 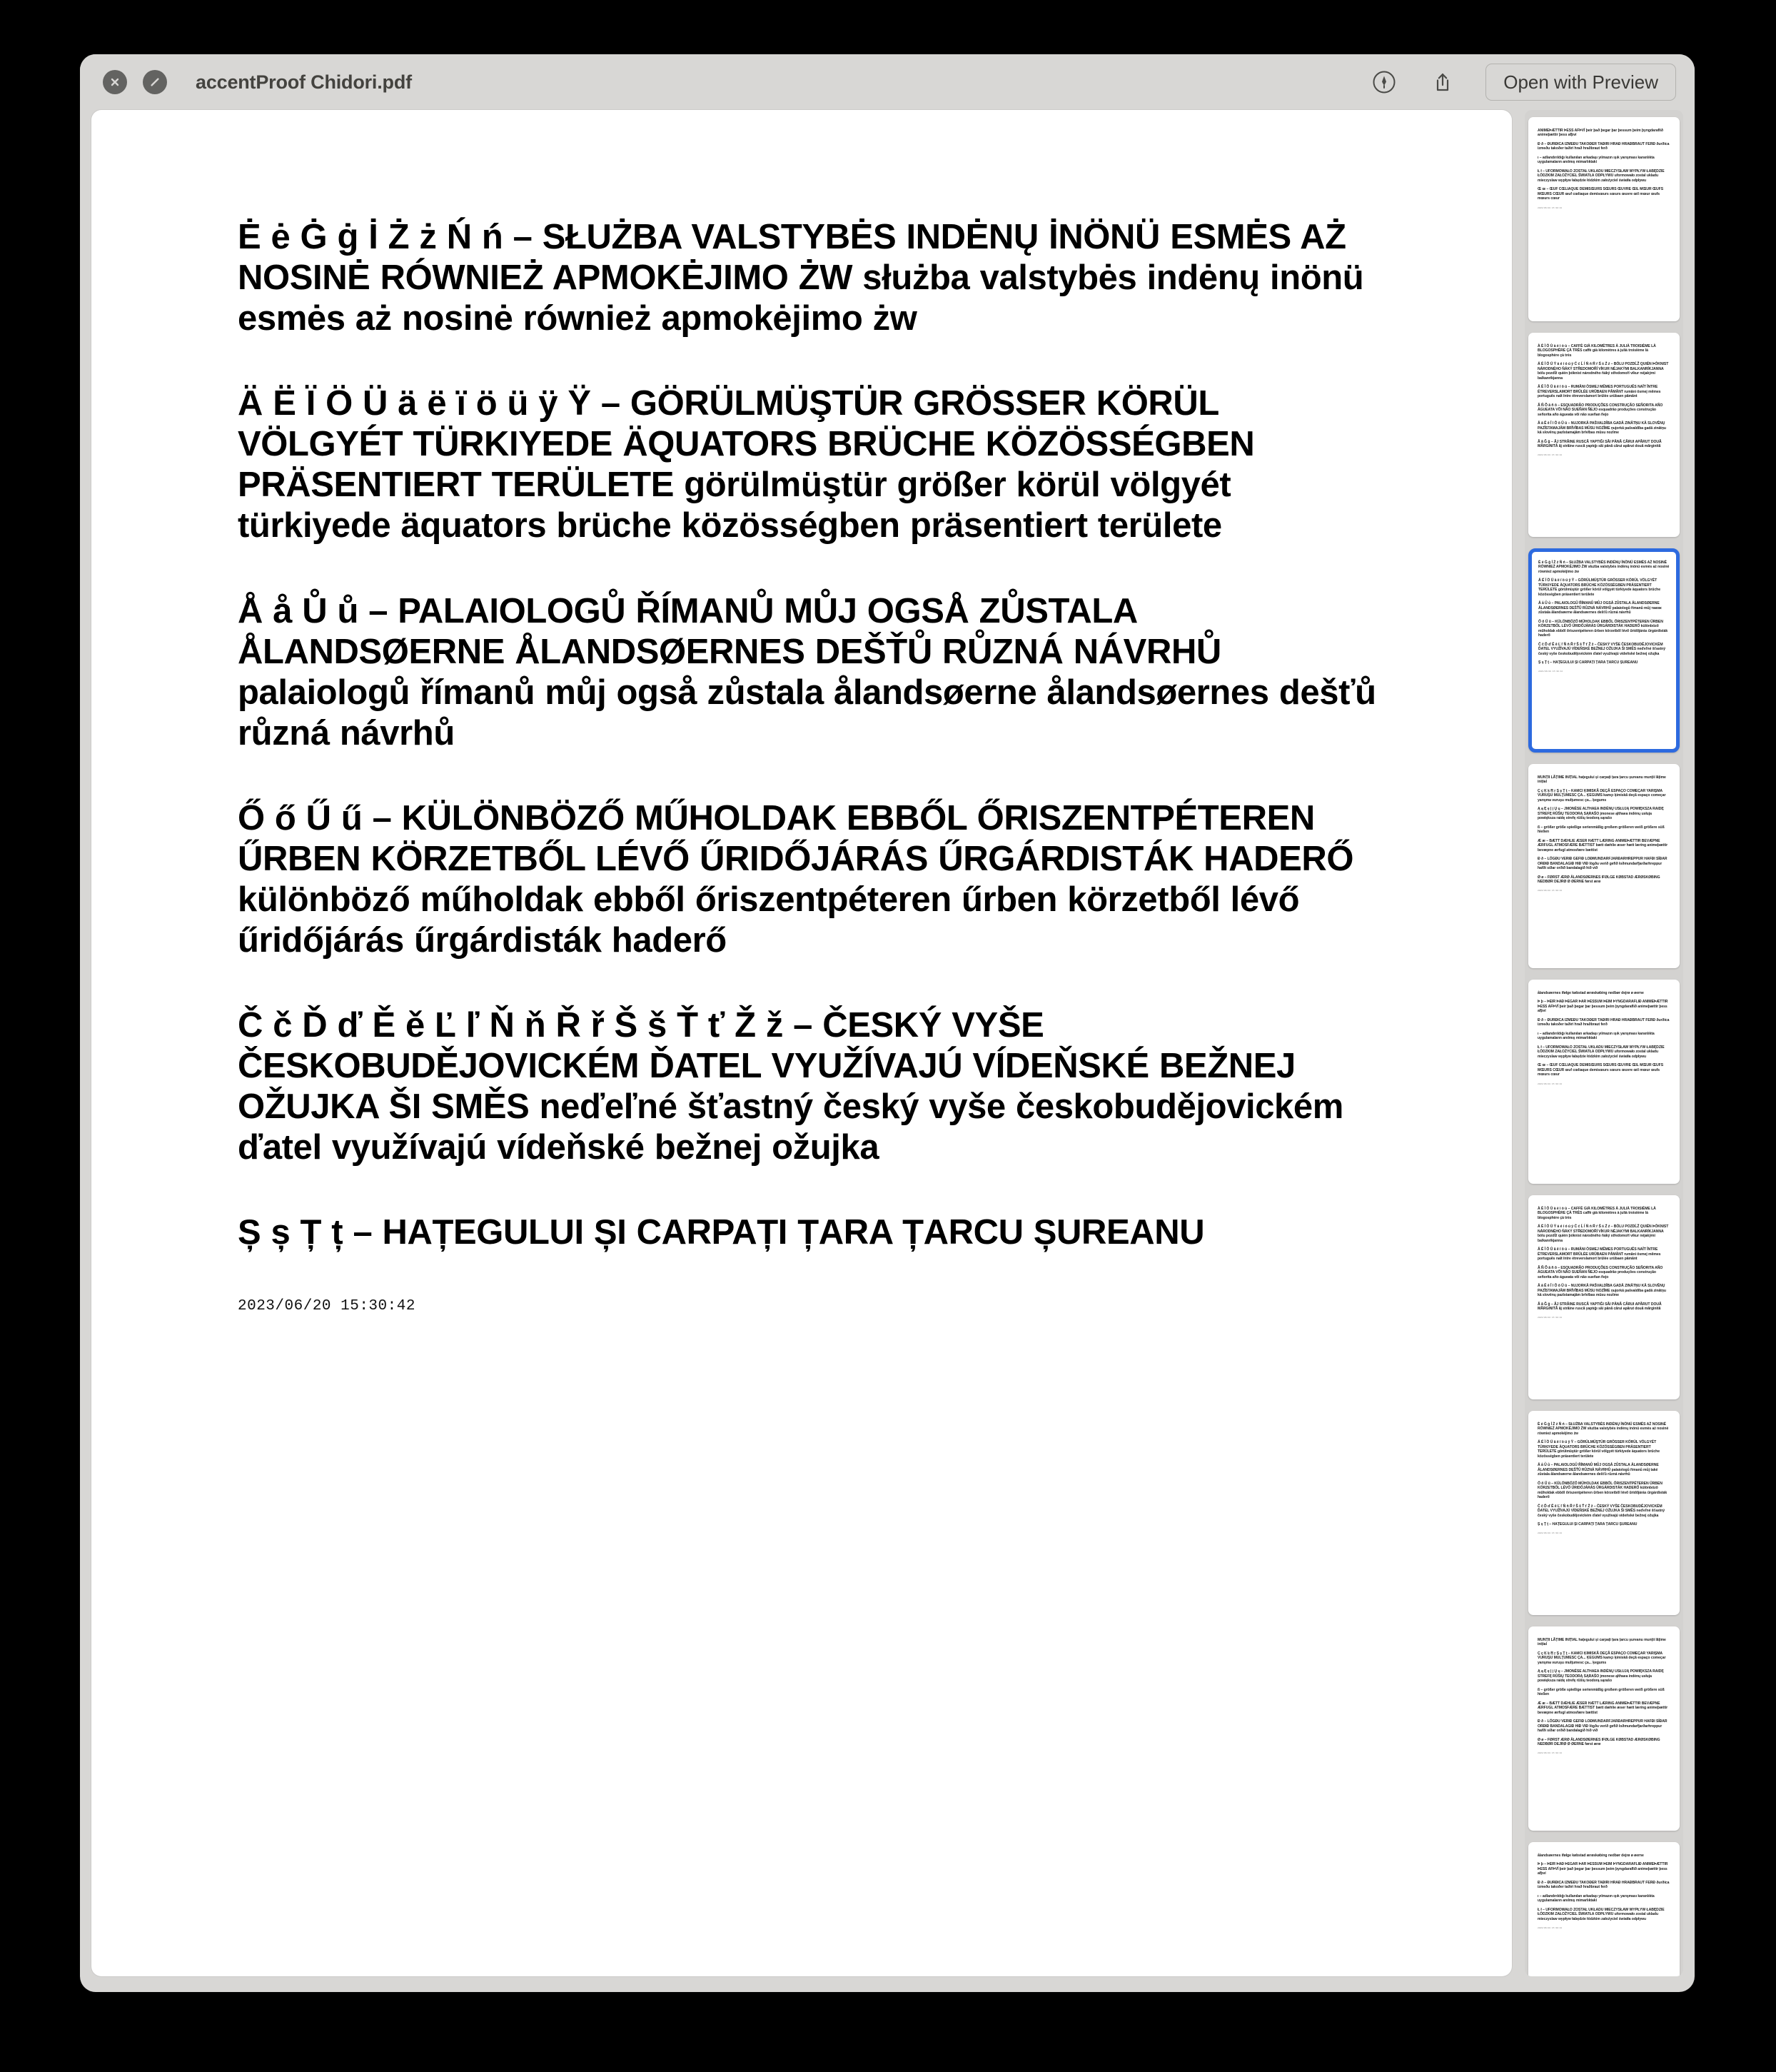 I want to click on open-with-preview-button: Open with Preview, so click(x=1580, y=82).